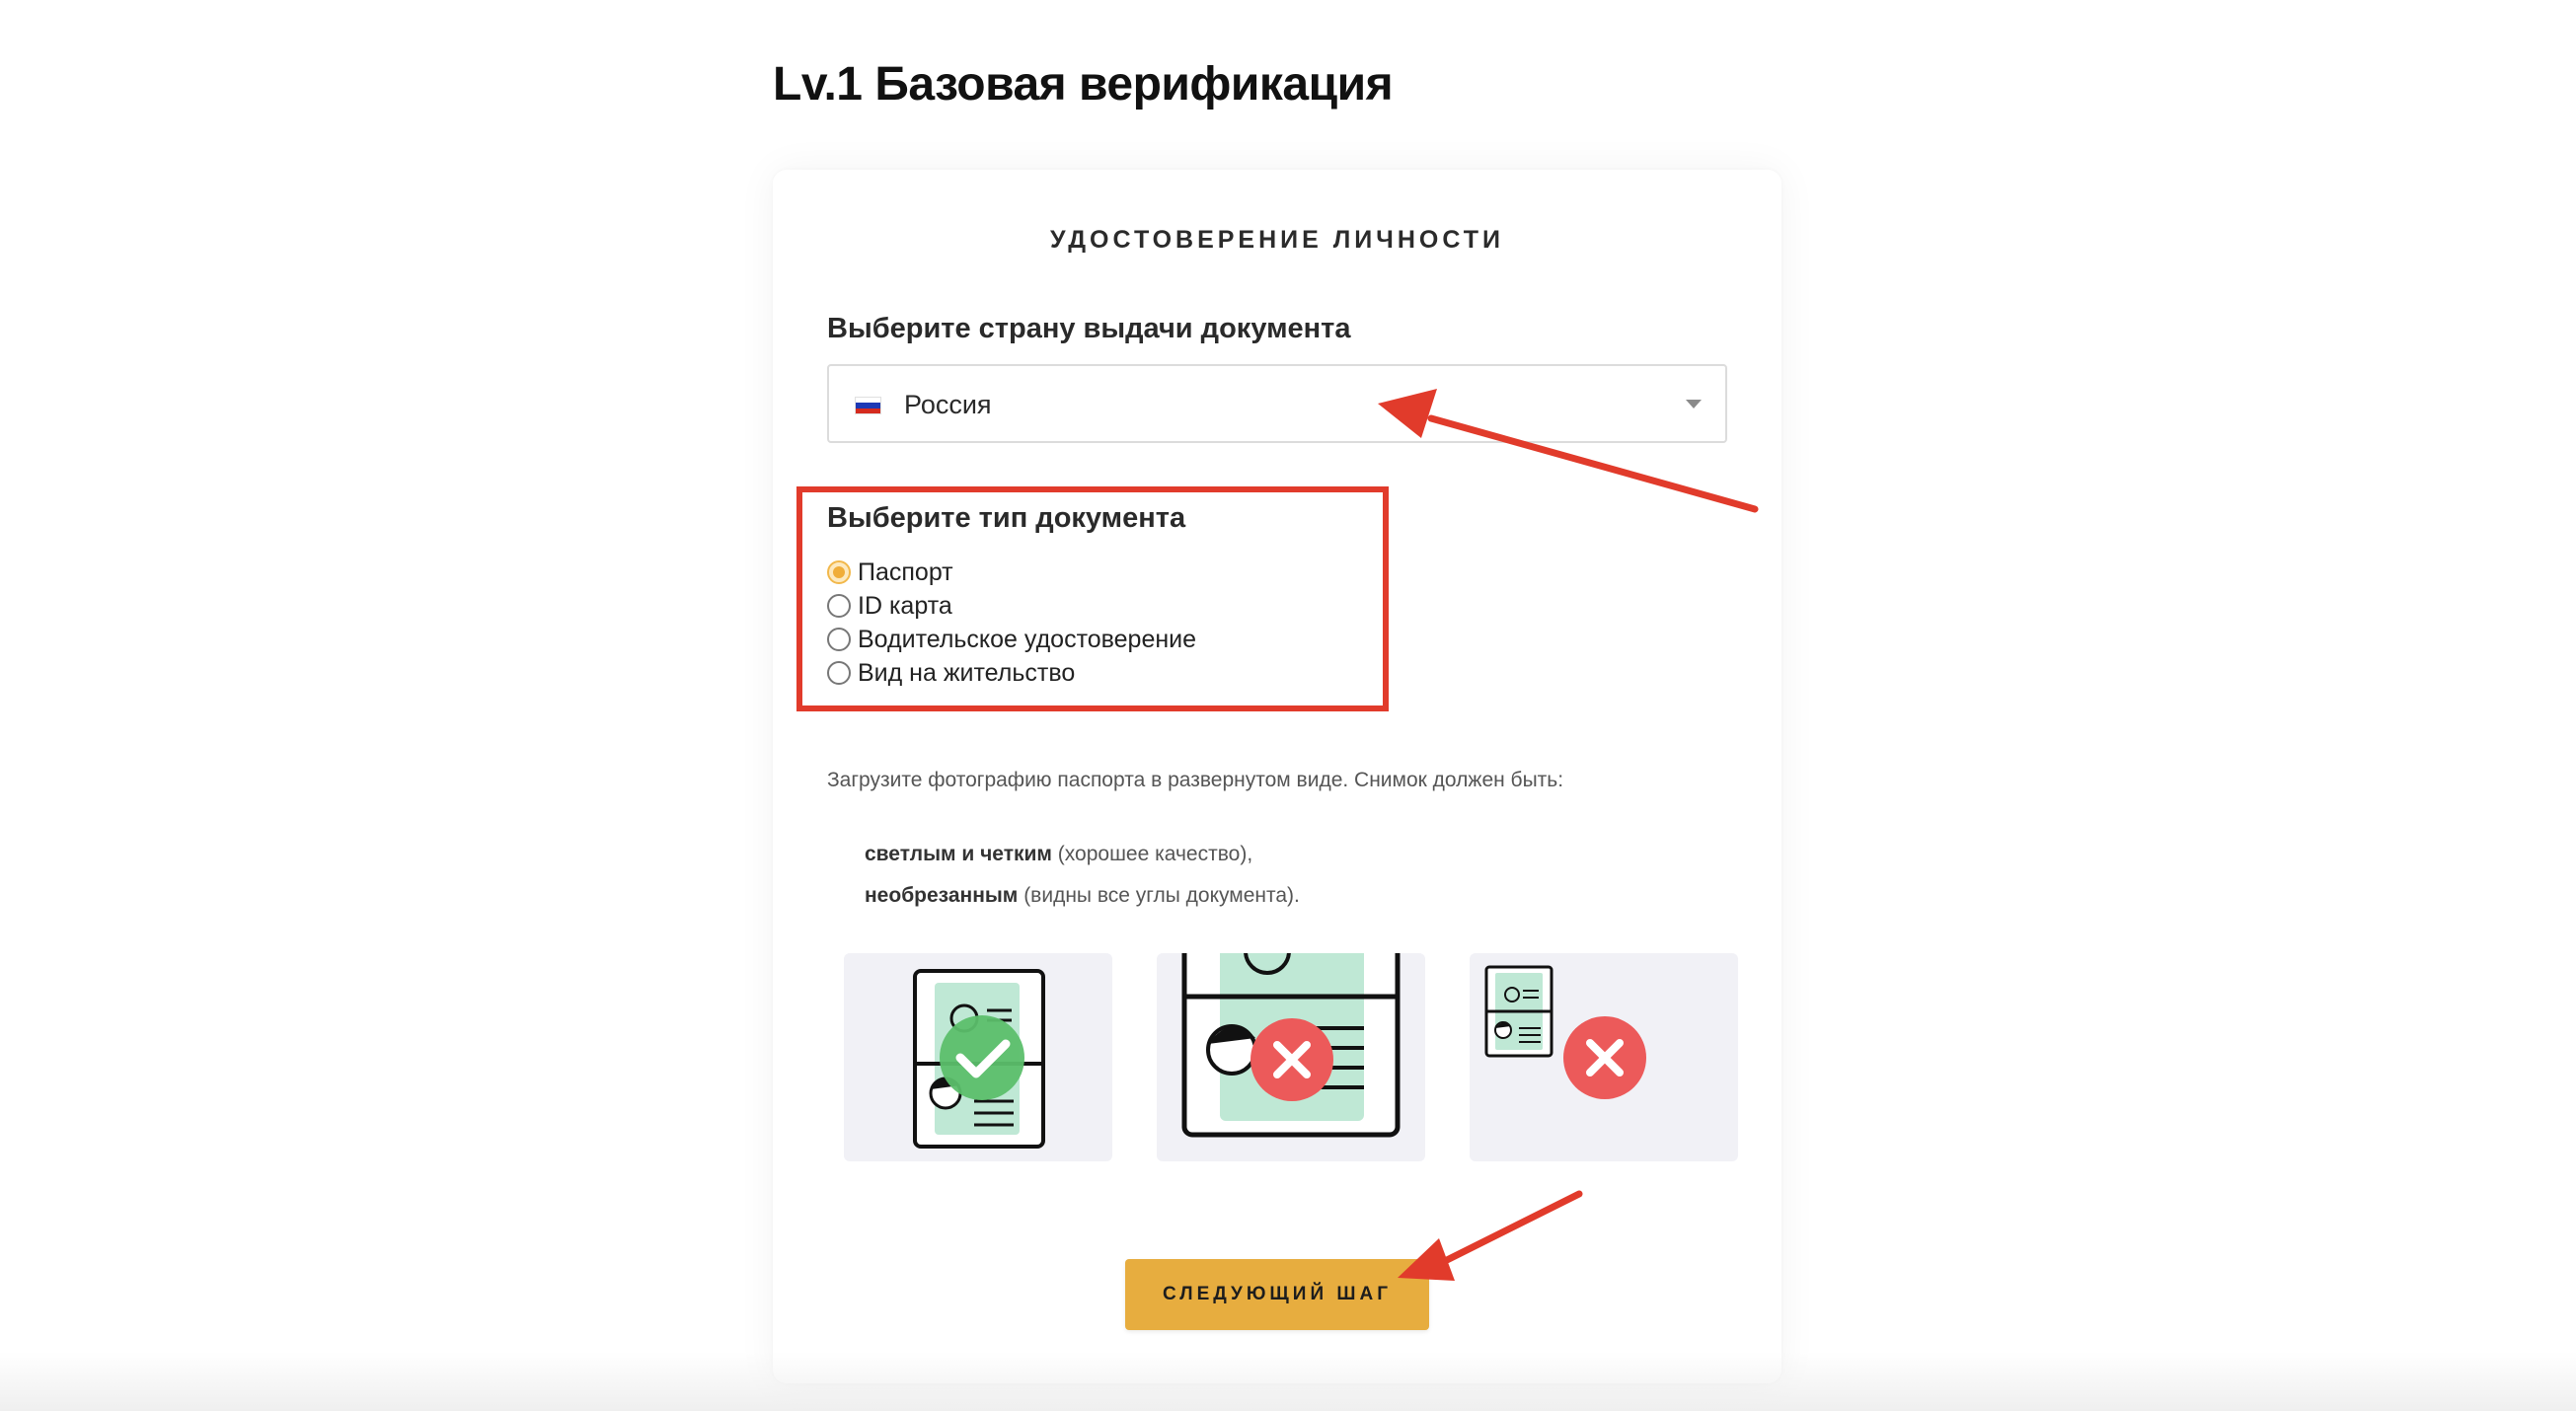 Image resolution: width=2576 pixels, height=1411 pixels. What do you see at coordinates (1288, 1381) in the screenshot?
I see `bottom-fade` at bounding box center [1288, 1381].